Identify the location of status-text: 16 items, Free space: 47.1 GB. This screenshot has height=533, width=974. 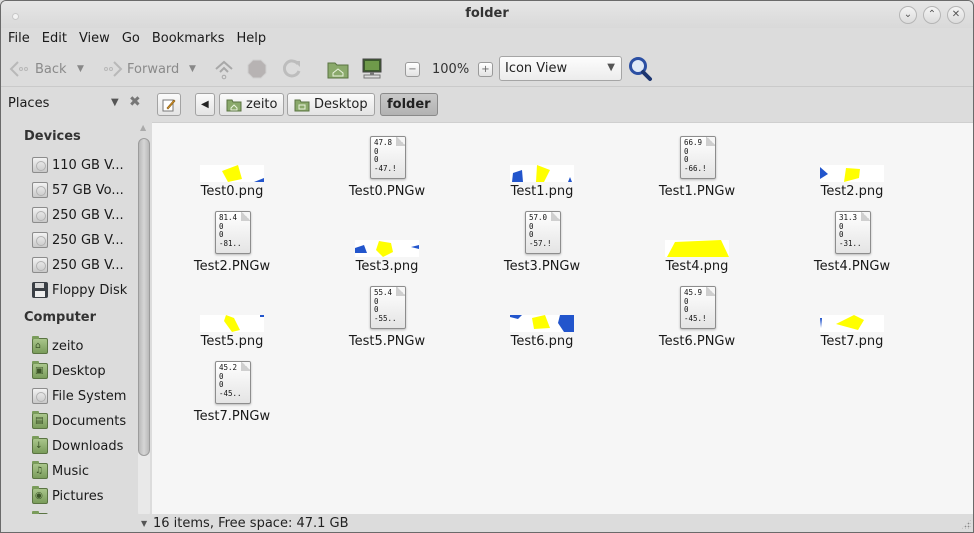
(251, 523).